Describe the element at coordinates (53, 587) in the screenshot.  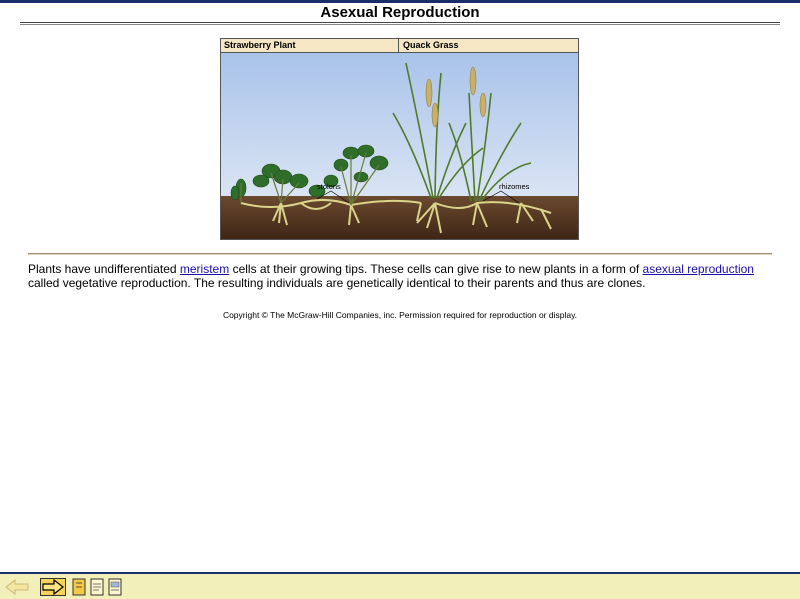
I see `forward-arrow-icon` at that location.